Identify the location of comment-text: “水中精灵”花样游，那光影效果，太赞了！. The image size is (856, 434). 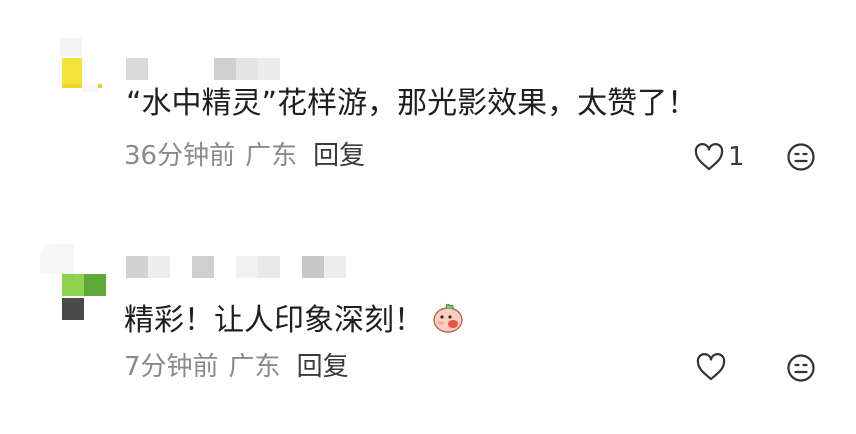
(412, 103).